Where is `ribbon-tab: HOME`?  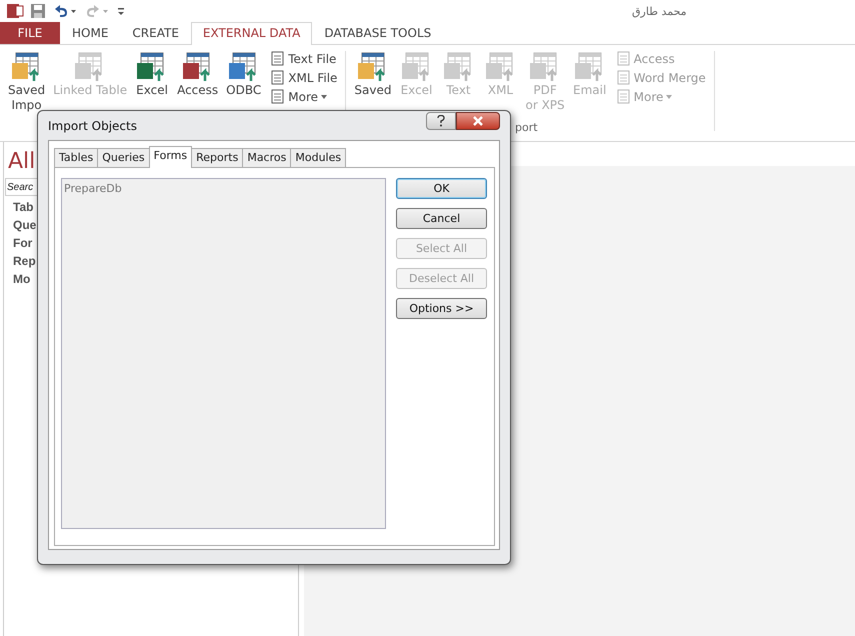 ribbon-tab: HOME is located at coordinates (90, 33).